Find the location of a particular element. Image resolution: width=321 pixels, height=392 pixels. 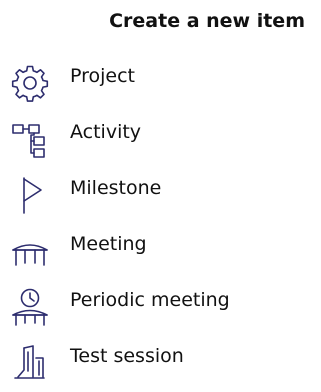

create-project-label: Project is located at coordinates (103, 76).